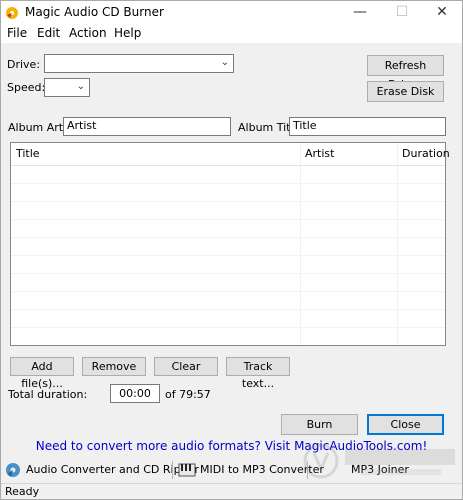 The image size is (463, 500). I want to click on status-bar: Ready, so click(231, 491).